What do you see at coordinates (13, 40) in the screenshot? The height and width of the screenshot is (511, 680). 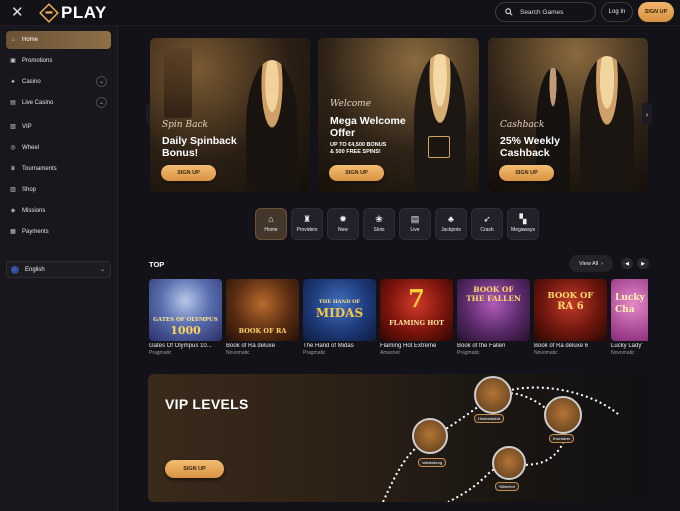 I see `home-icon: ⌂` at bounding box center [13, 40].